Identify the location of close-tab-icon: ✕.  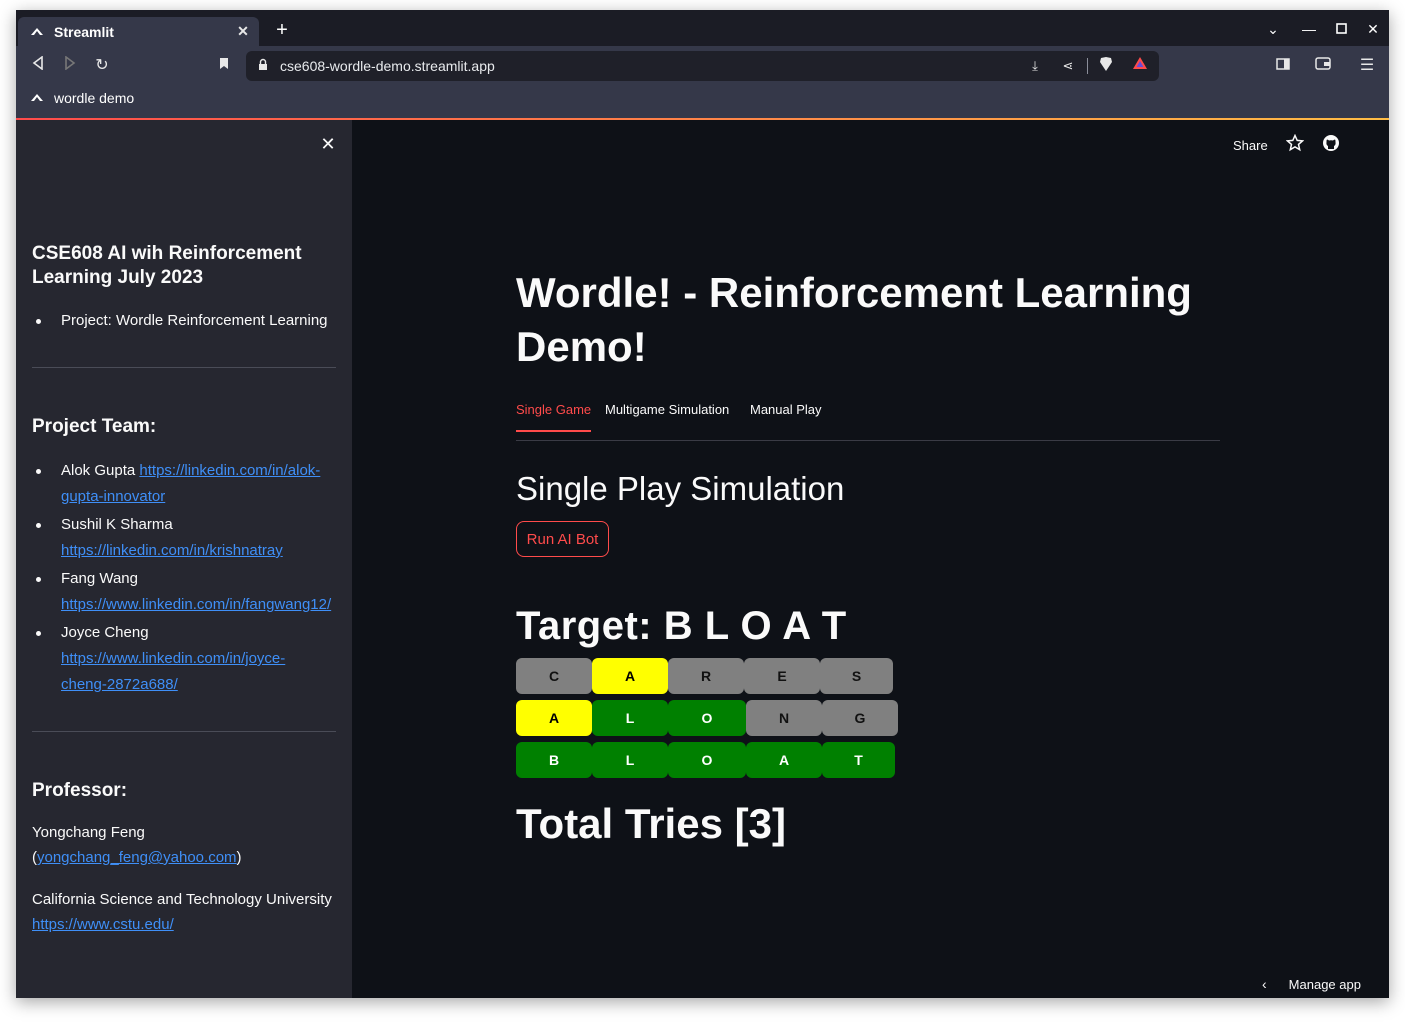
(243, 31).